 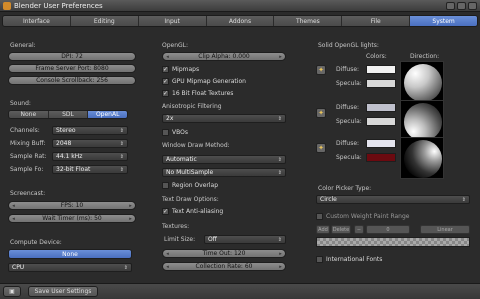 What do you see at coordinates (381, 107) in the screenshot?
I see `light2-diffuse-swatch` at bounding box center [381, 107].